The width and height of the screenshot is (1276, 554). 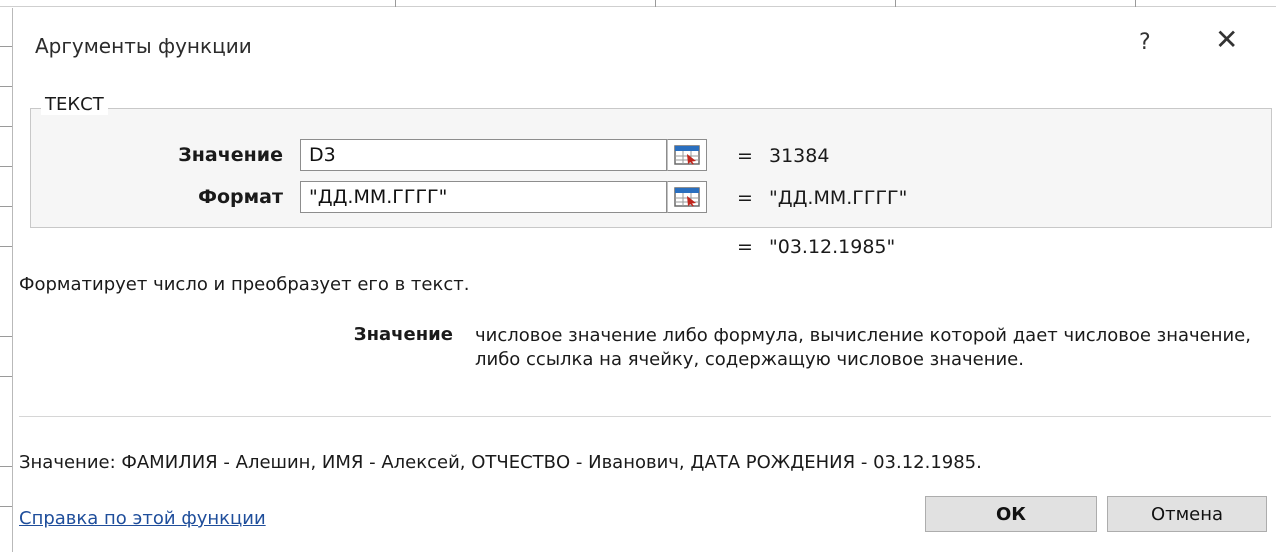 I want to click on divider, so click(x=645, y=416).